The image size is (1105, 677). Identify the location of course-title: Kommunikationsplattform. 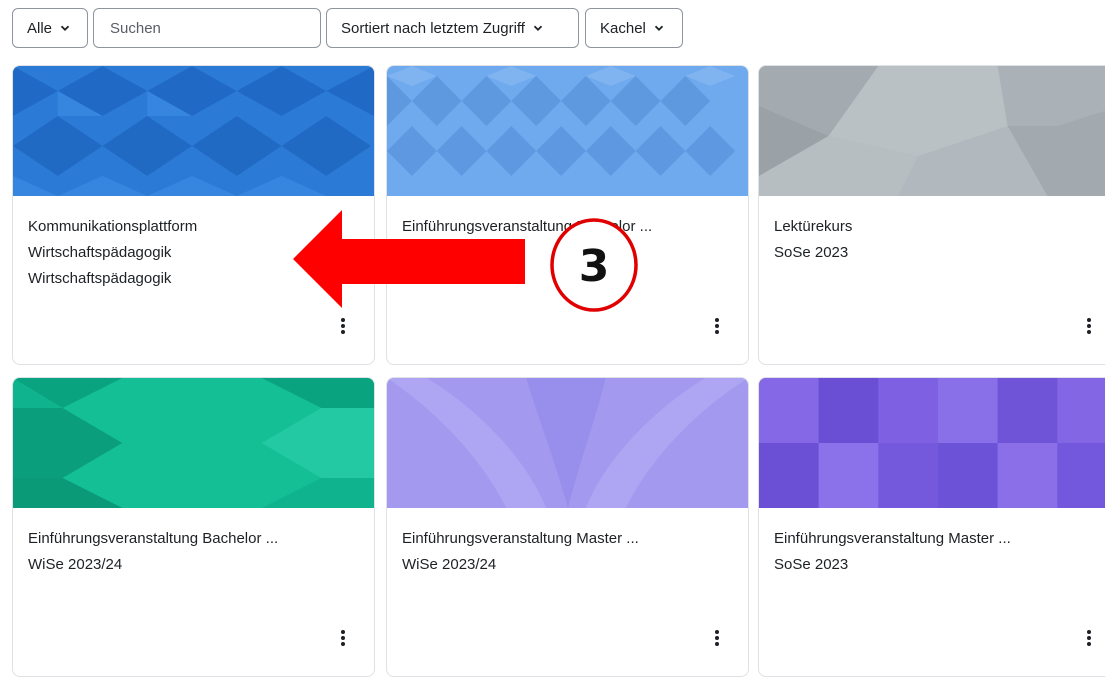
(193, 227).